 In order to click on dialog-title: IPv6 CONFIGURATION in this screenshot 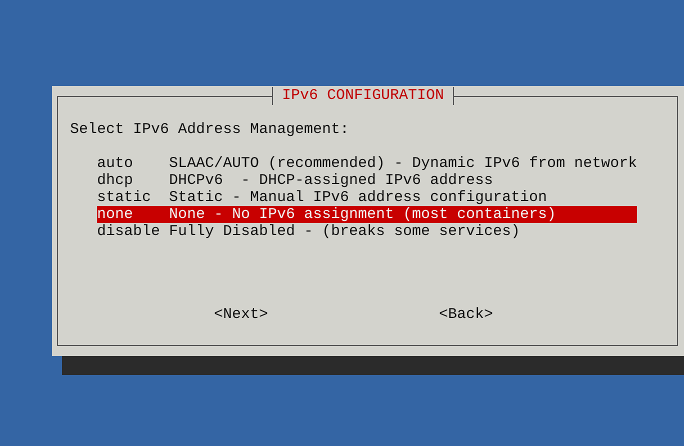, I will do `click(363, 96)`.